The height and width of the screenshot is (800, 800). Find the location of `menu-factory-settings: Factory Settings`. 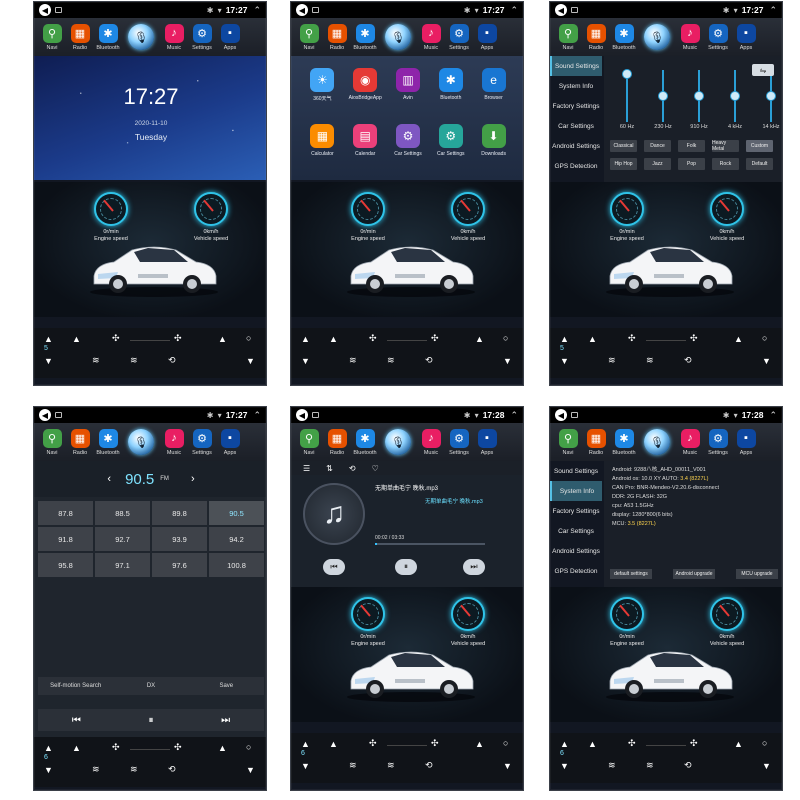

menu-factory-settings: Factory Settings is located at coordinates (576, 106).